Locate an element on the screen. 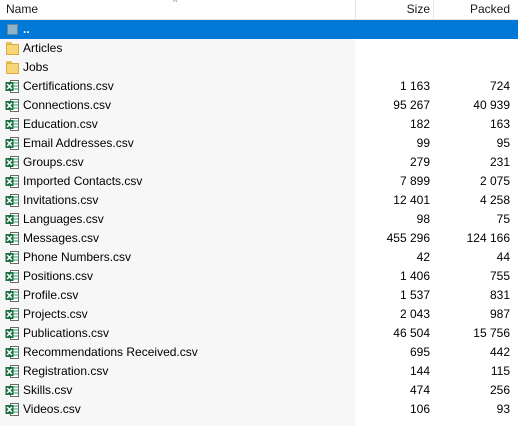  file-row: Messages.csv 455 296 124 166 is located at coordinates (259, 238).